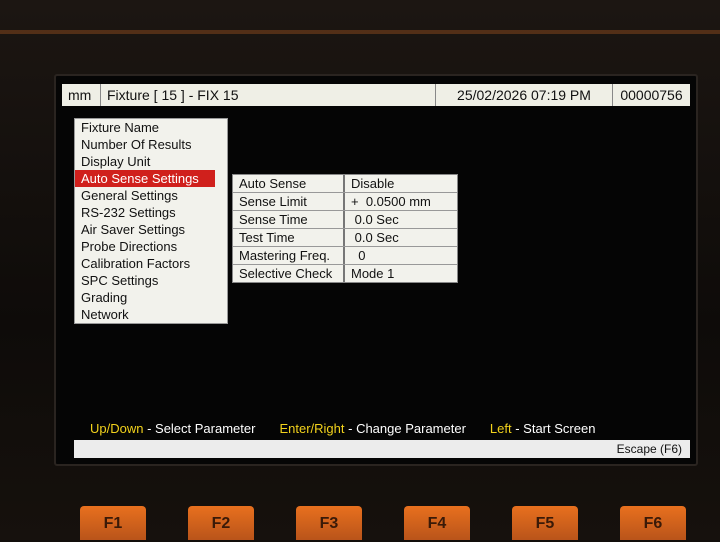  I want to click on help-select: Up/Down - Select Parameter, so click(172, 428).